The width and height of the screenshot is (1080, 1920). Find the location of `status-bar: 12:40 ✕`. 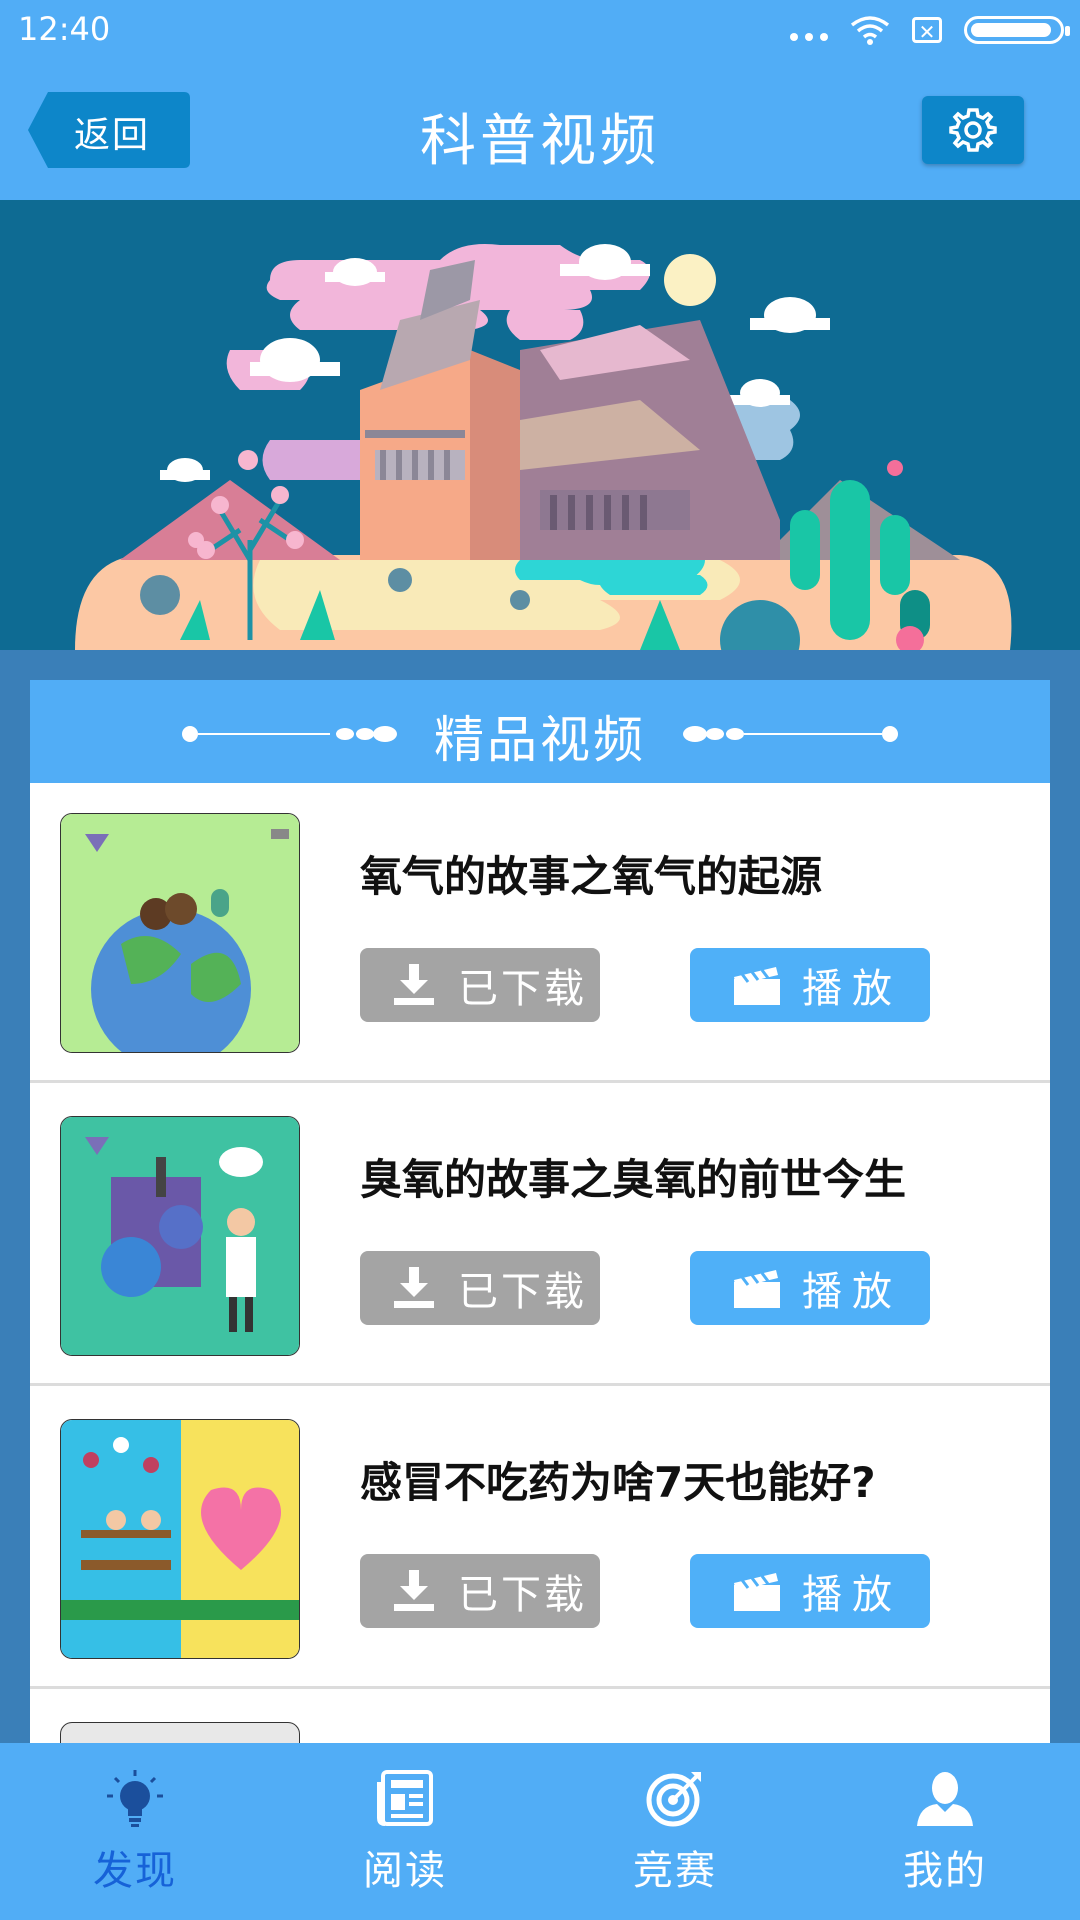

status-bar: 12:40 ✕ is located at coordinates (540, 30).